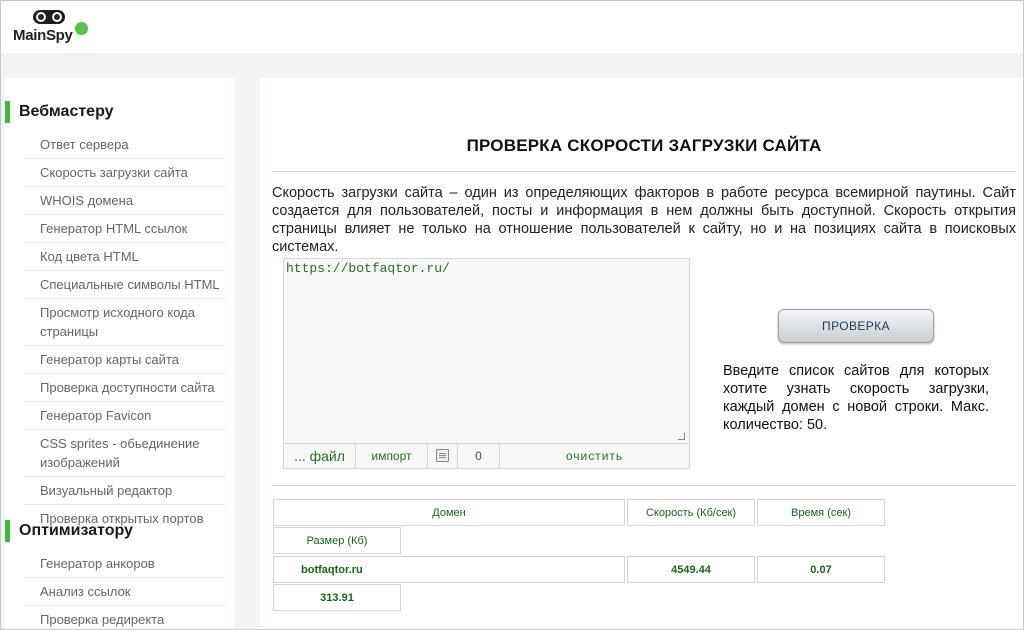  Describe the element at coordinates (594, 456) in the screenshot. I see `clear-button: очистить` at that location.